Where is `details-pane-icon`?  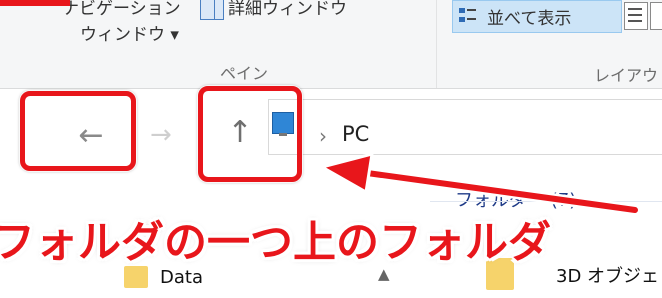 details-pane-icon is located at coordinates (212, 10).